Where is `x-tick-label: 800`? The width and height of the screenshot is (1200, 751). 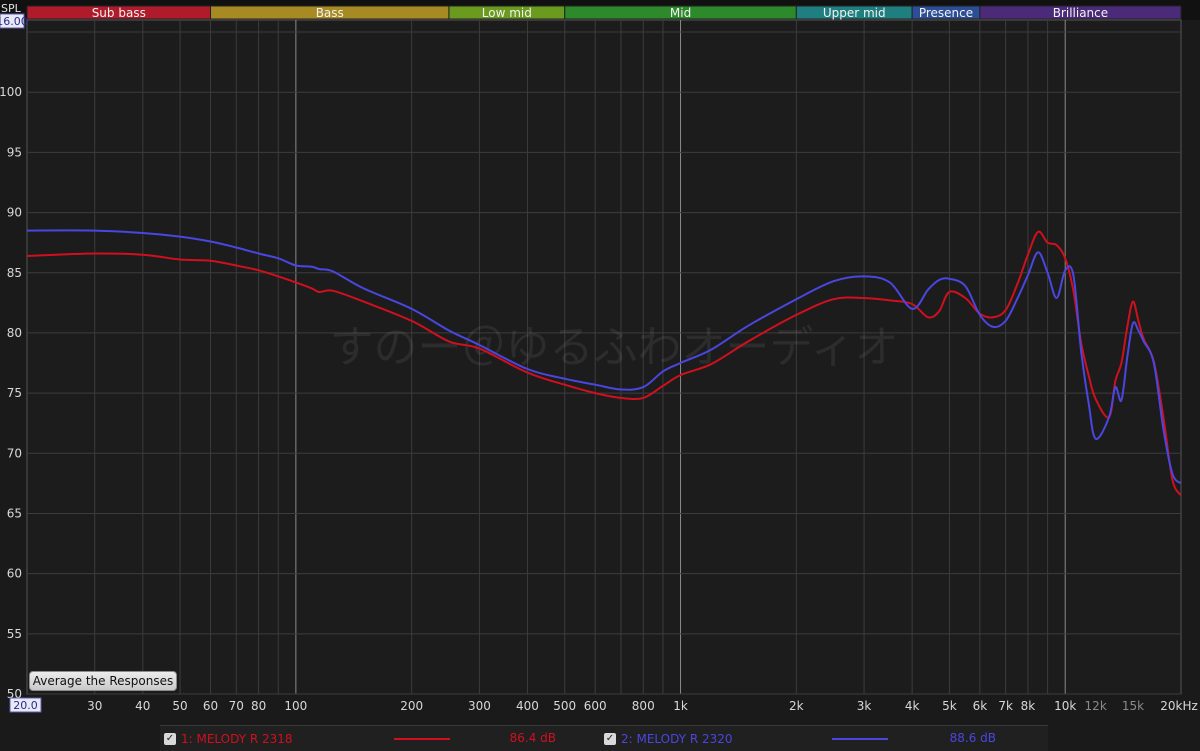
x-tick-label: 800 is located at coordinates (643, 706).